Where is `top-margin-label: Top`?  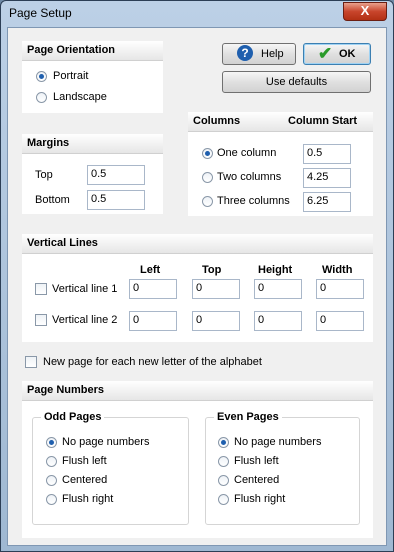
top-margin-label: Top is located at coordinates (44, 175).